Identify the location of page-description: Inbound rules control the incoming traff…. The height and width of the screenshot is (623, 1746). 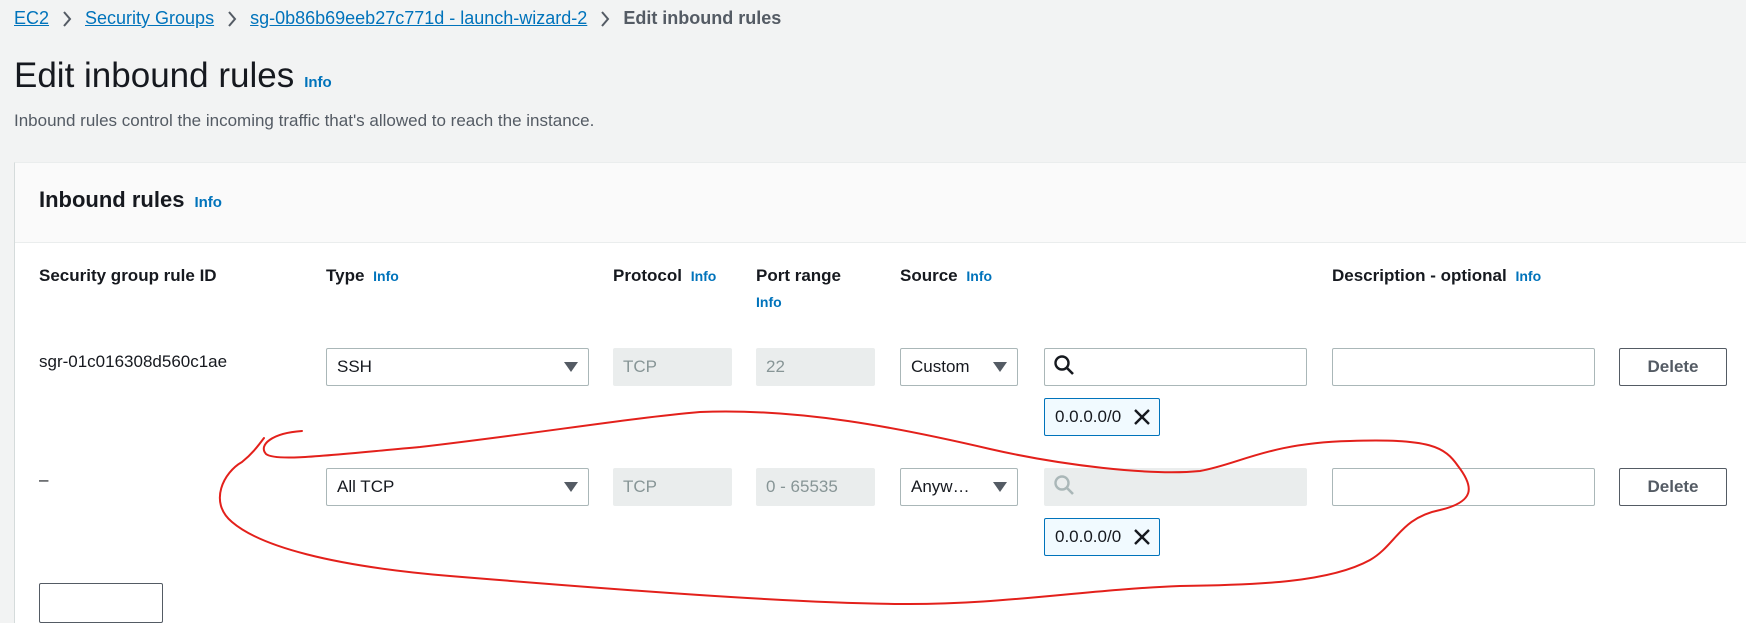
(304, 120).